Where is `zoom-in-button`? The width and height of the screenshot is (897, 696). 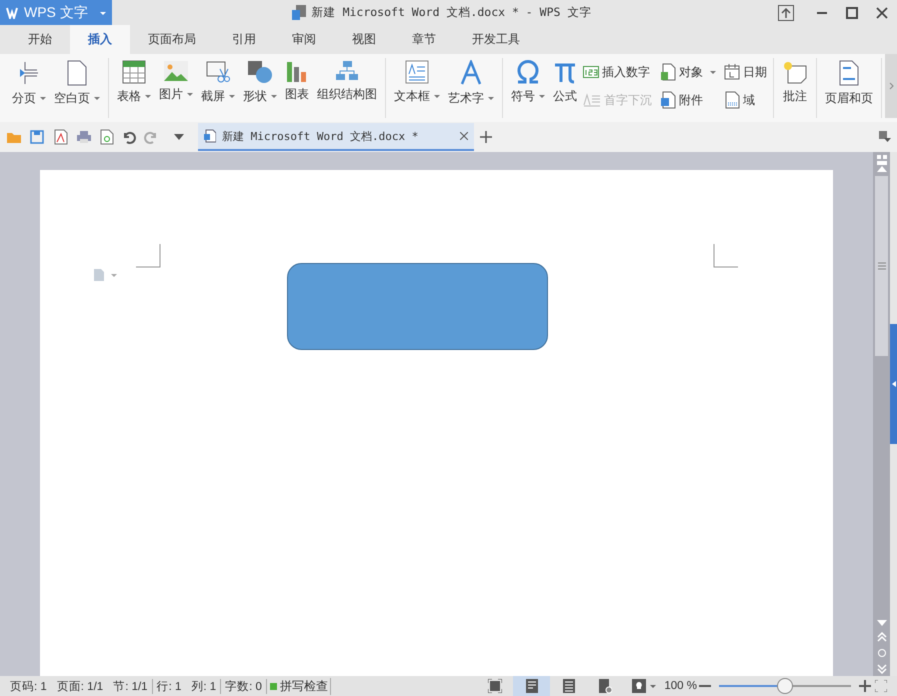
zoom-in-button is located at coordinates (865, 686).